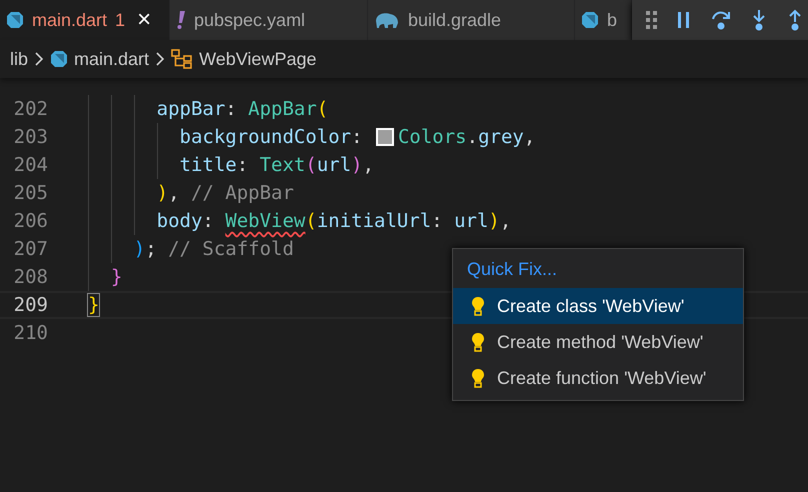 Image resolution: width=808 pixels, height=492 pixels. What do you see at coordinates (144, 20) in the screenshot?
I see `close-icon: ×` at bounding box center [144, 20].